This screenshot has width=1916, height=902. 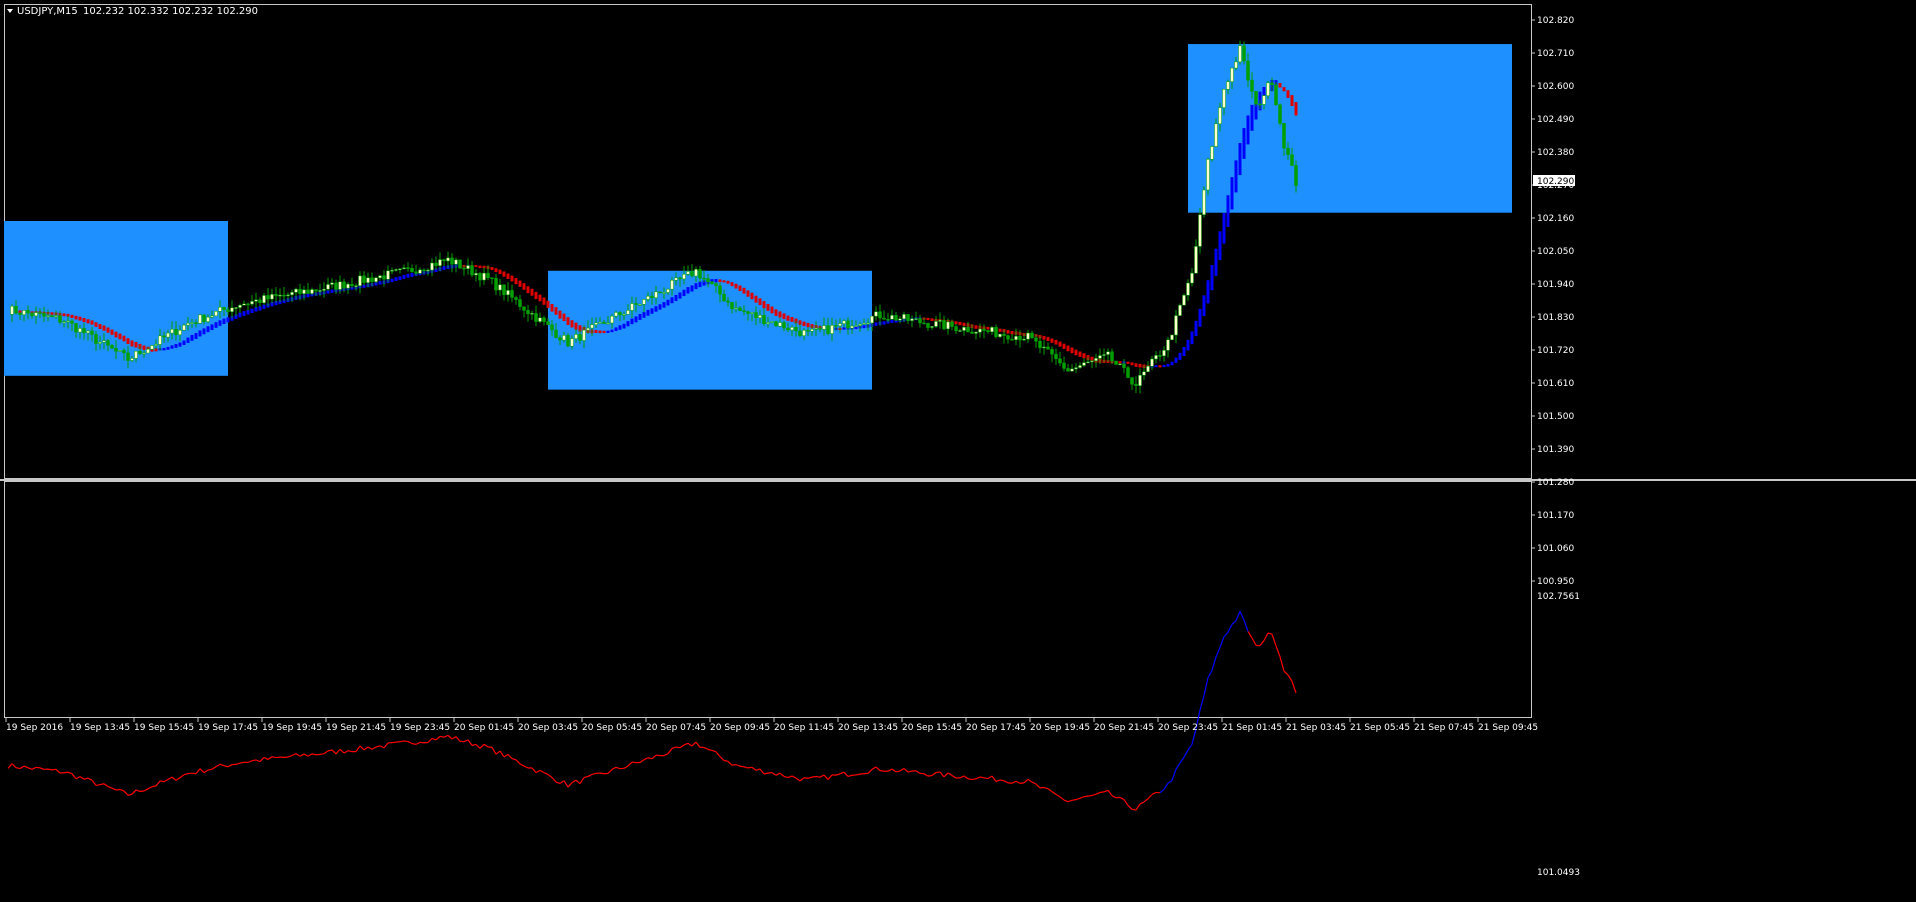 What do you see at coordinates (1555, 120) in the screenshot?
I see `price-tick-label: 102.490` at bounding box center [1555, 120].